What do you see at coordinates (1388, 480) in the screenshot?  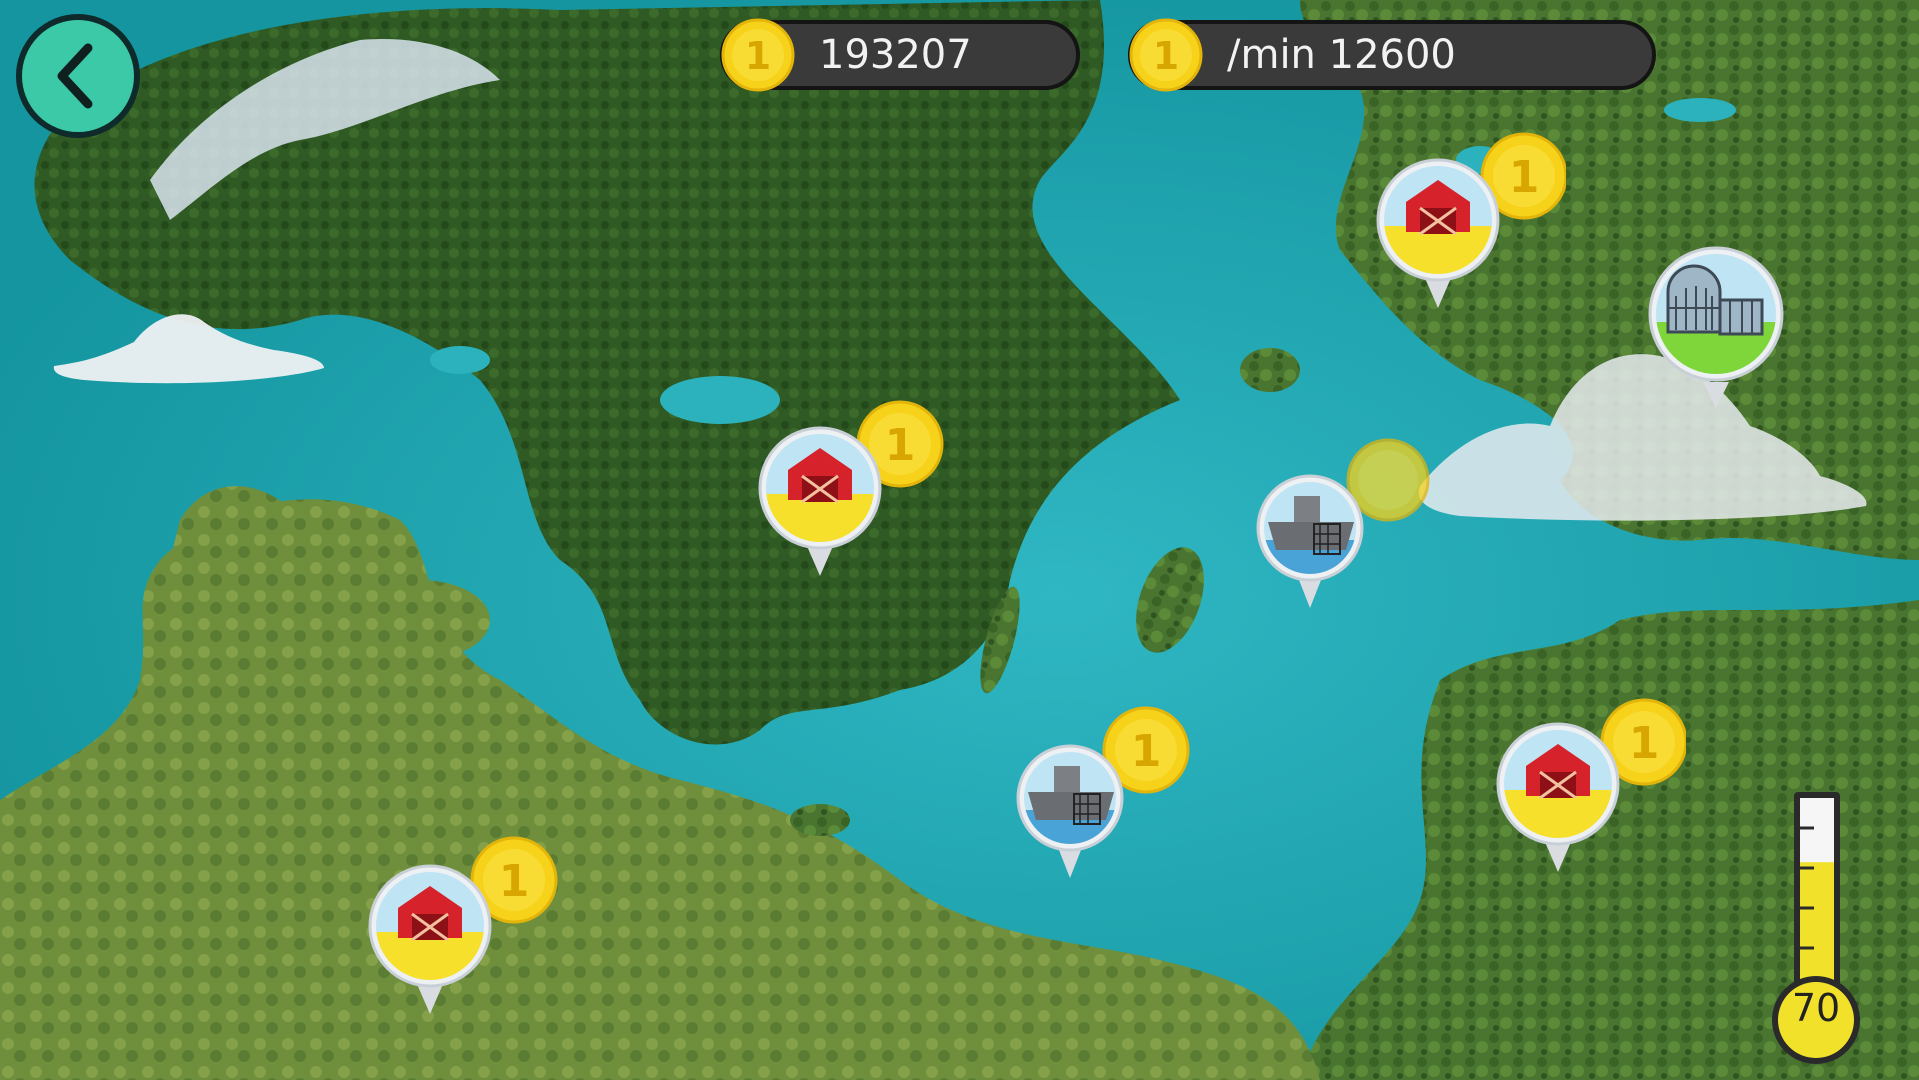 I see `coin-icon` at bounding box center [1388, 480].